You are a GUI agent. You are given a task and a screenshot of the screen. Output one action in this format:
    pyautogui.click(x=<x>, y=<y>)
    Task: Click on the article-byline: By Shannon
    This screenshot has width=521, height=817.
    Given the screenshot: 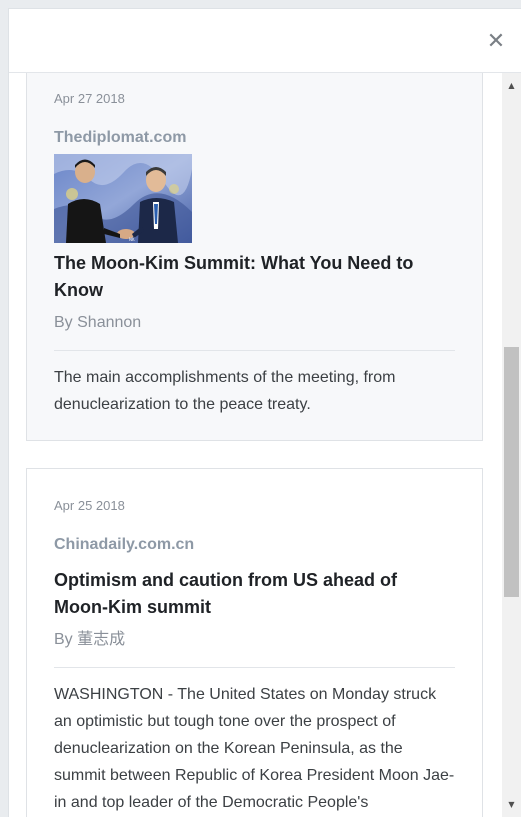 What is the action you would take?
    pyautogui.click(x=98, y=322)
    